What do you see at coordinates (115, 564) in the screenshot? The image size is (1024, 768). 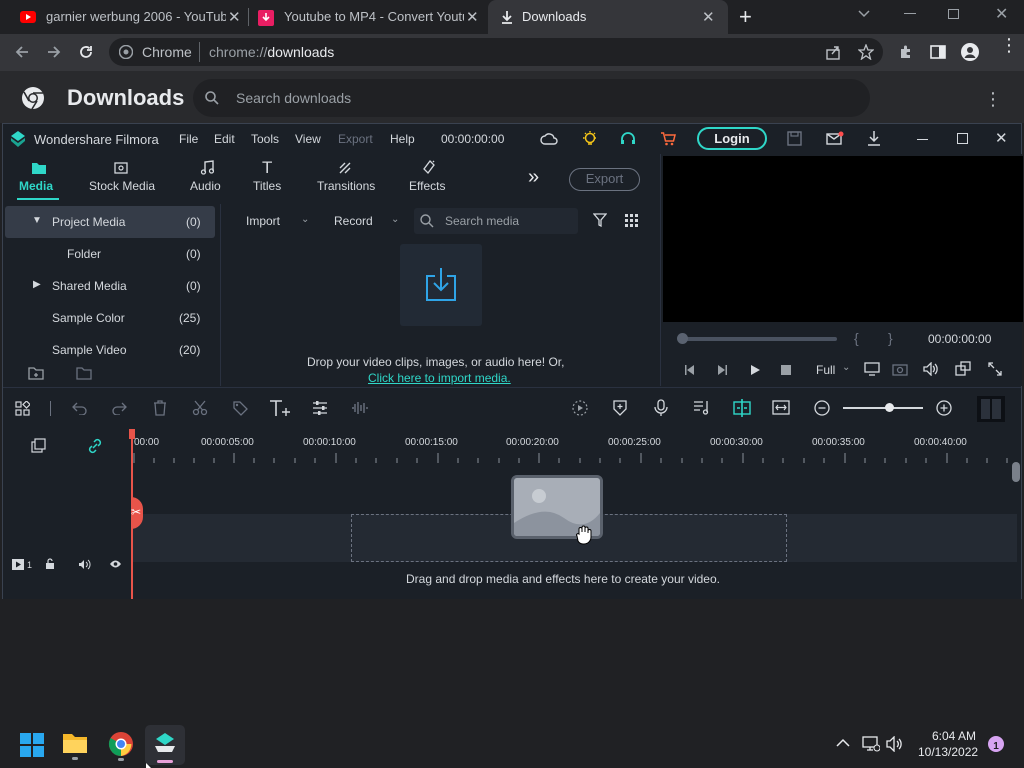 I see `eye-icon` at bounding box center [115, 564].